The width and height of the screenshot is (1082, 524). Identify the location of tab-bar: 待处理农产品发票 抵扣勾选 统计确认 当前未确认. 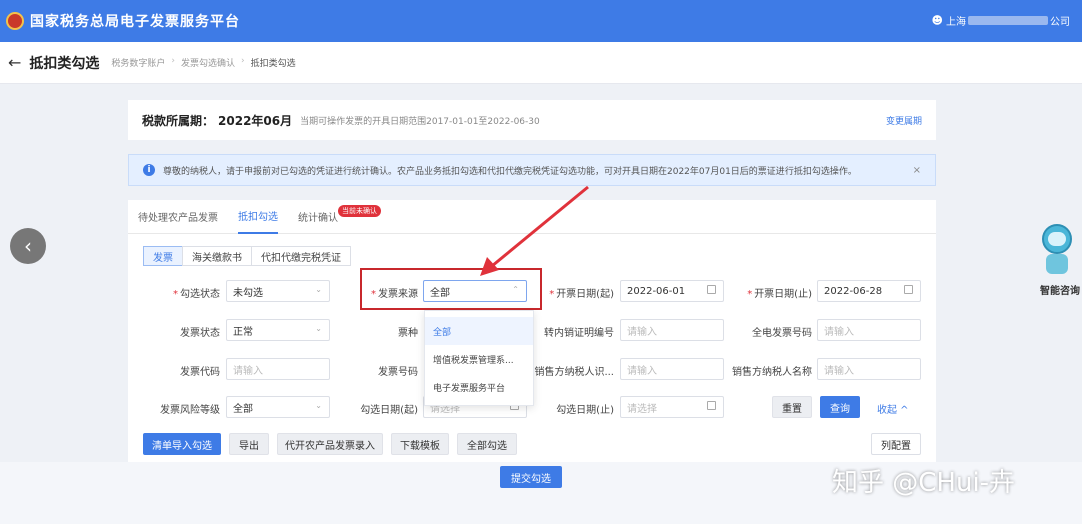
(532, 217).